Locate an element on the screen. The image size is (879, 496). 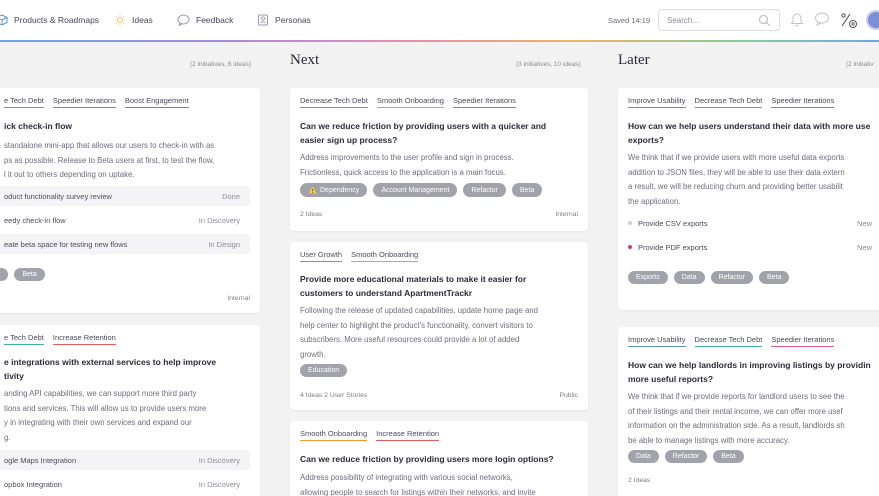
search-box is located at coordinates (719, 20).